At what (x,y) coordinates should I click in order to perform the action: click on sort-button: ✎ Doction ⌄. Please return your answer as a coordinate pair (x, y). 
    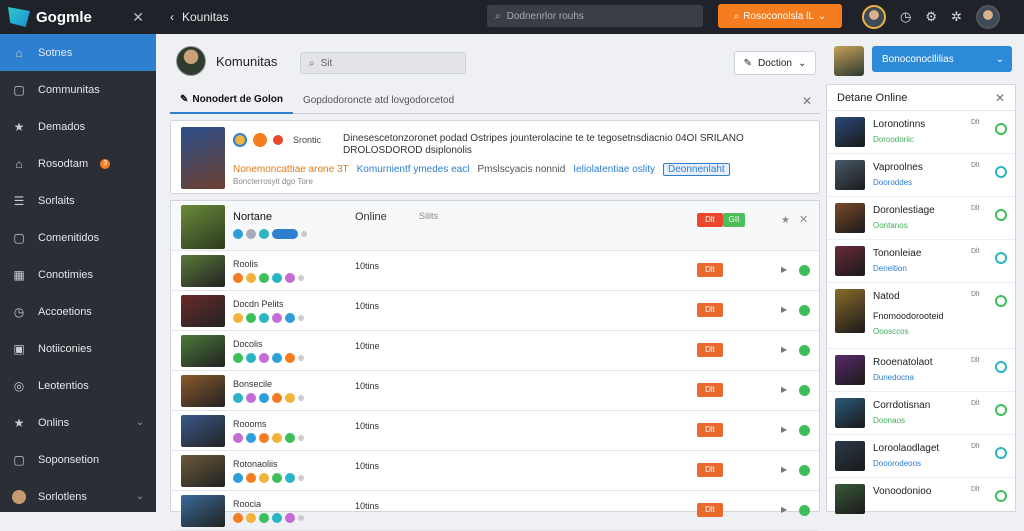
    Looking at the image, I should click on (775, 63).